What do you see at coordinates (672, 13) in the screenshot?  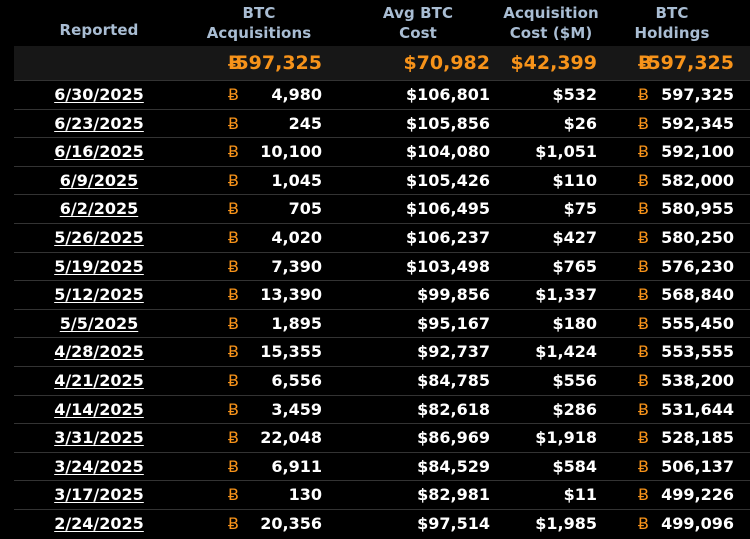 I see `col-header-holdings-line1: BTC` at bounding box center [672, 13].